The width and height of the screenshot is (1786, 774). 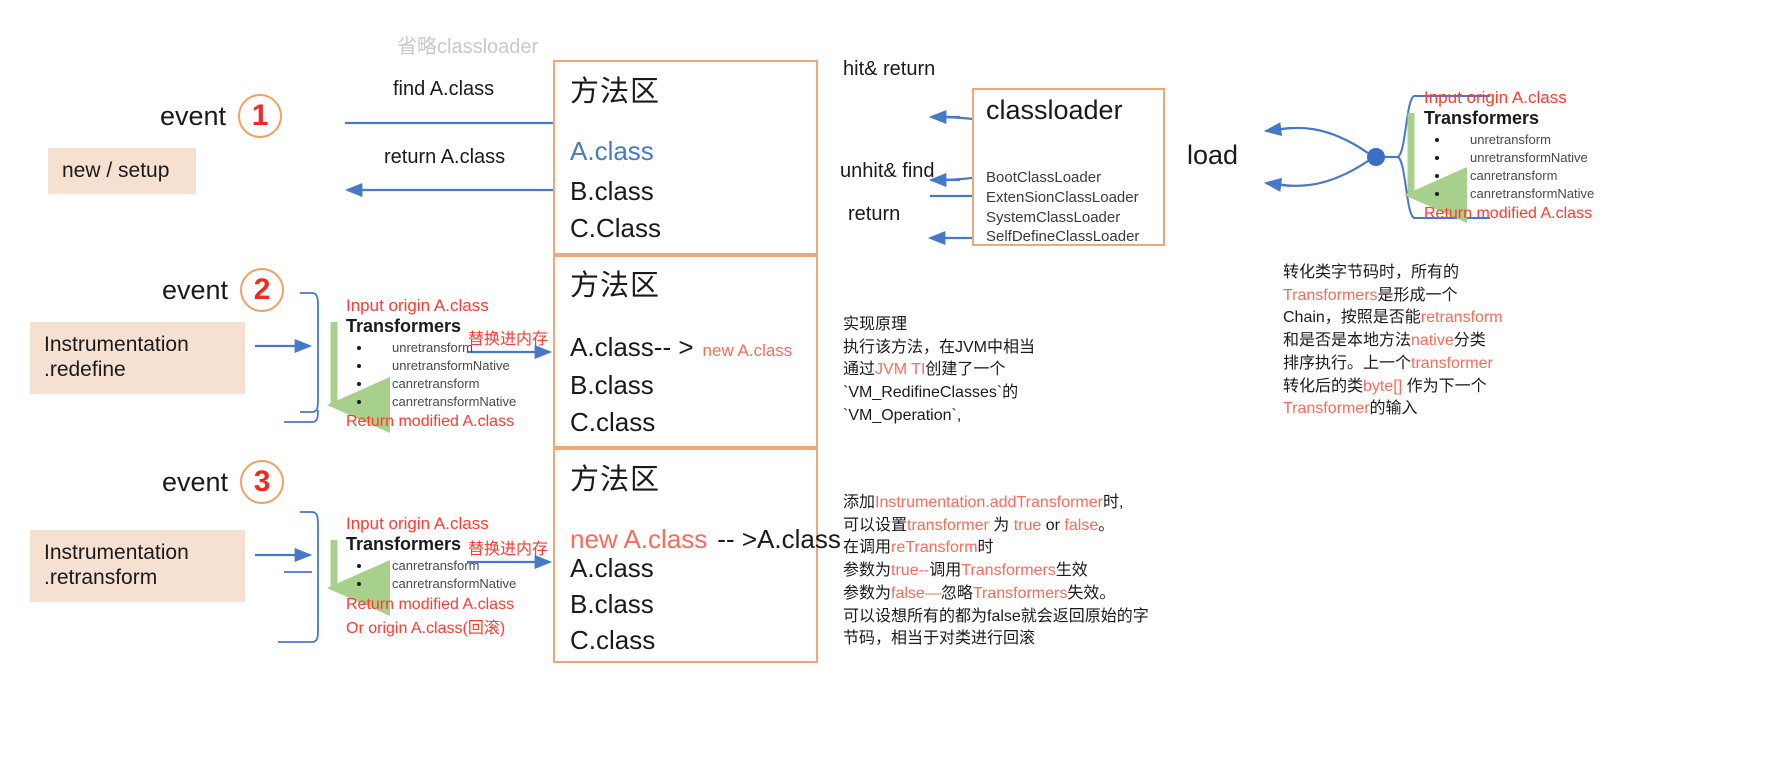 I want to click on instrumentation-redefine-line1: Instrumentation, so click(x=116, y=345).